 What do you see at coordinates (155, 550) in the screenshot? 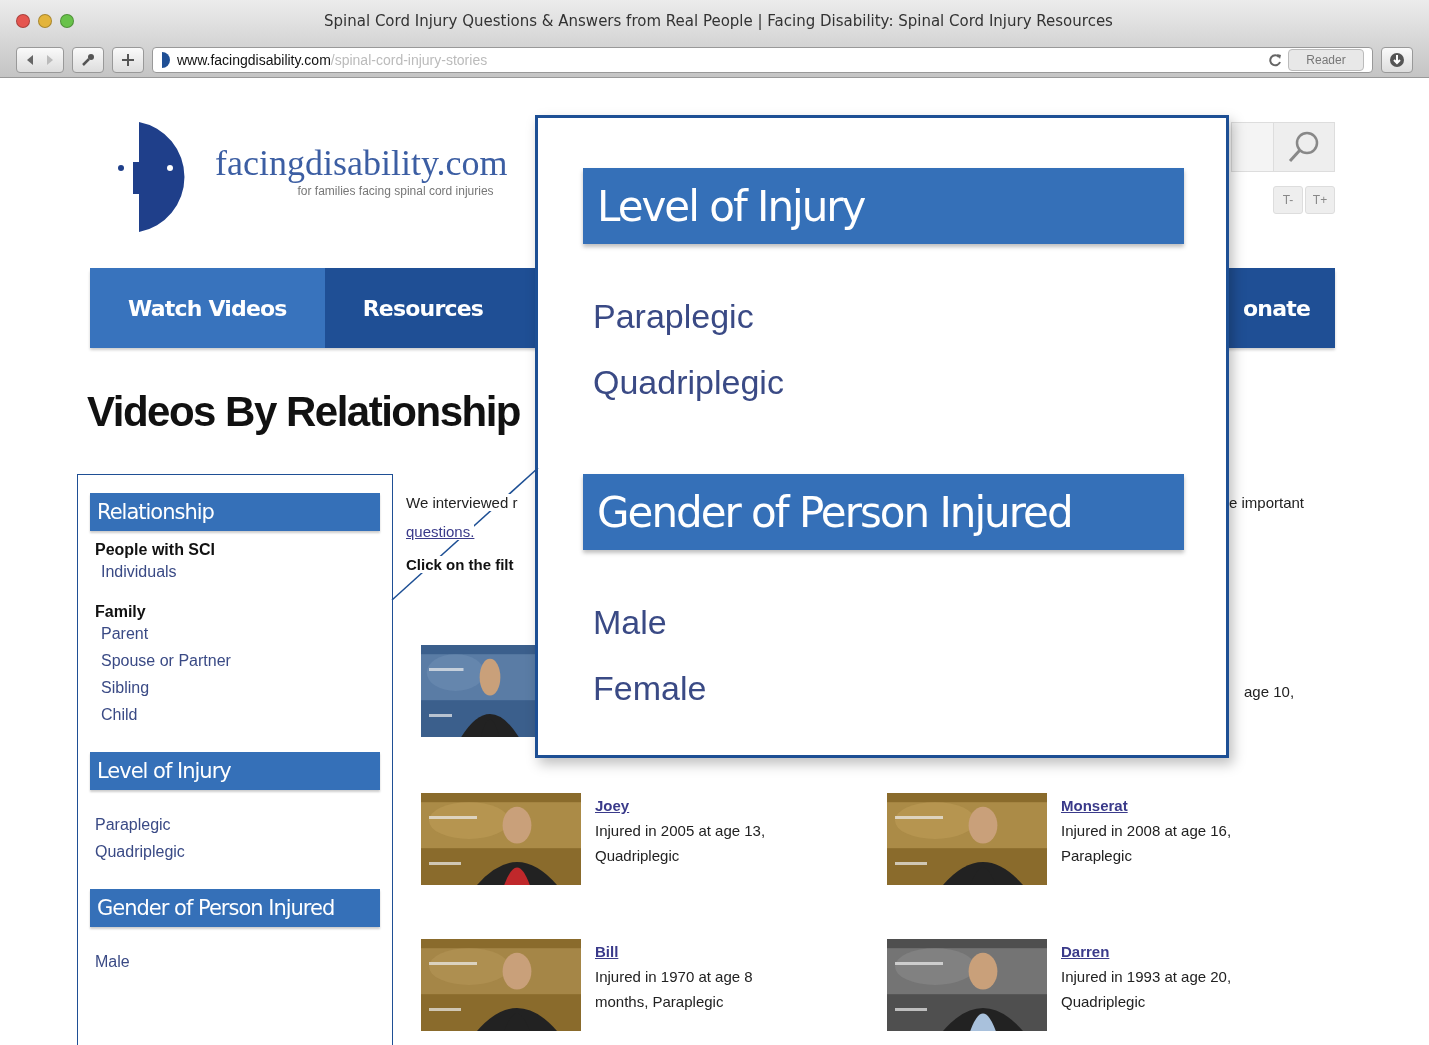
I see `filter-group-label: People with SCI` at bounding box center [155, 550].